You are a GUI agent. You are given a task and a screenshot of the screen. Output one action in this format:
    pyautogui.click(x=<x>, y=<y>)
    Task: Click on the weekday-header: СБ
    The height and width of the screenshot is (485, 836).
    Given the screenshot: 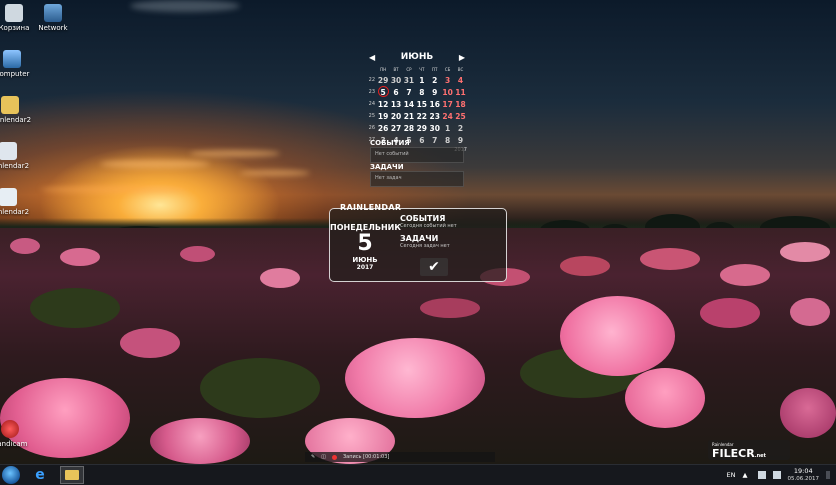 What is the action you would take?
    pyautogui.click(x=447, y=69)
    